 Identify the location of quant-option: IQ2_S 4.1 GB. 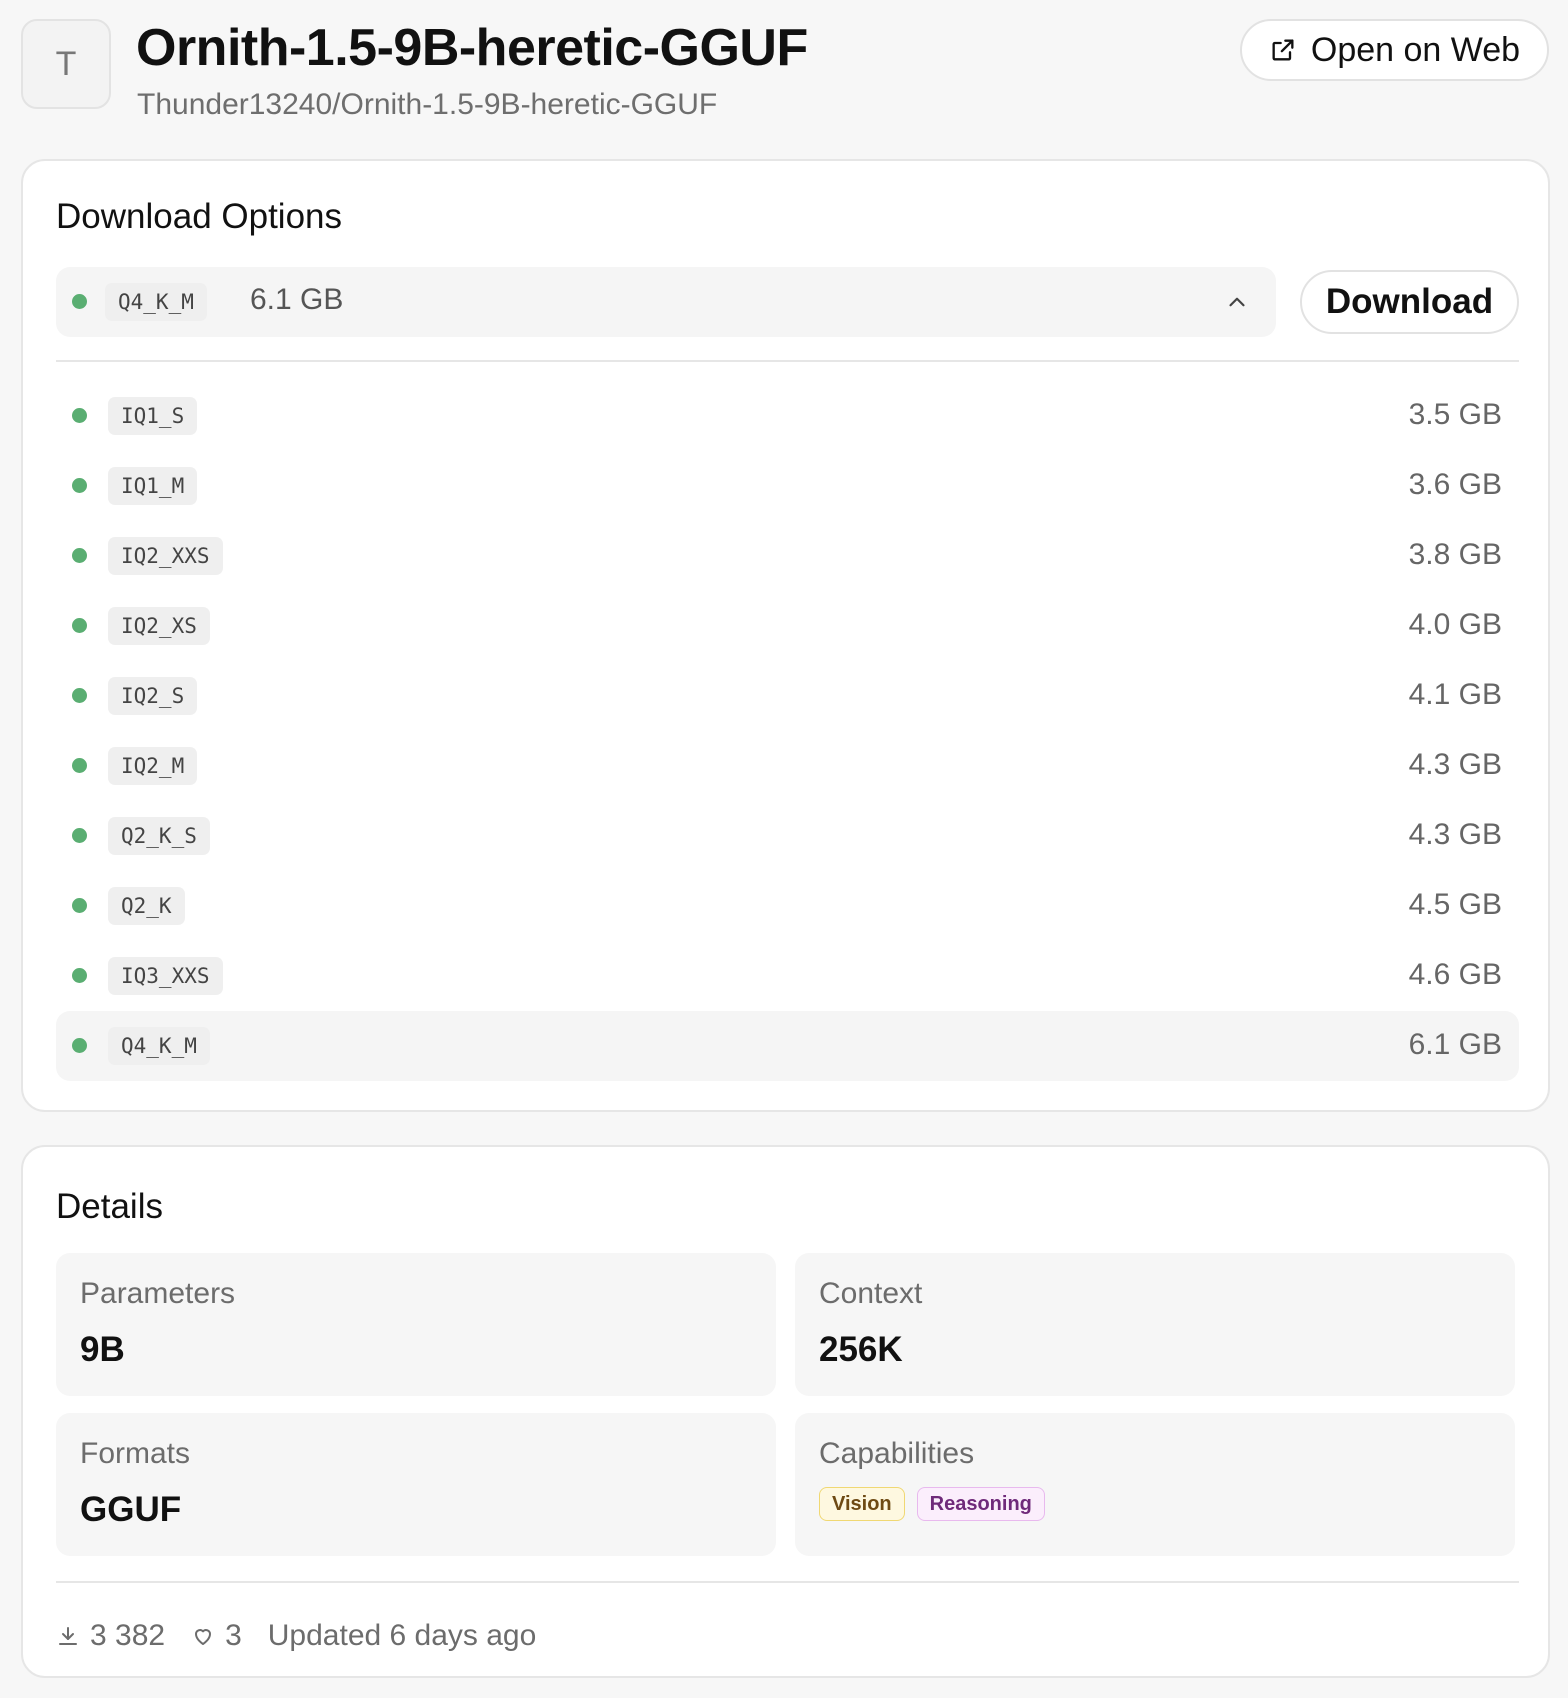
(787, 696).